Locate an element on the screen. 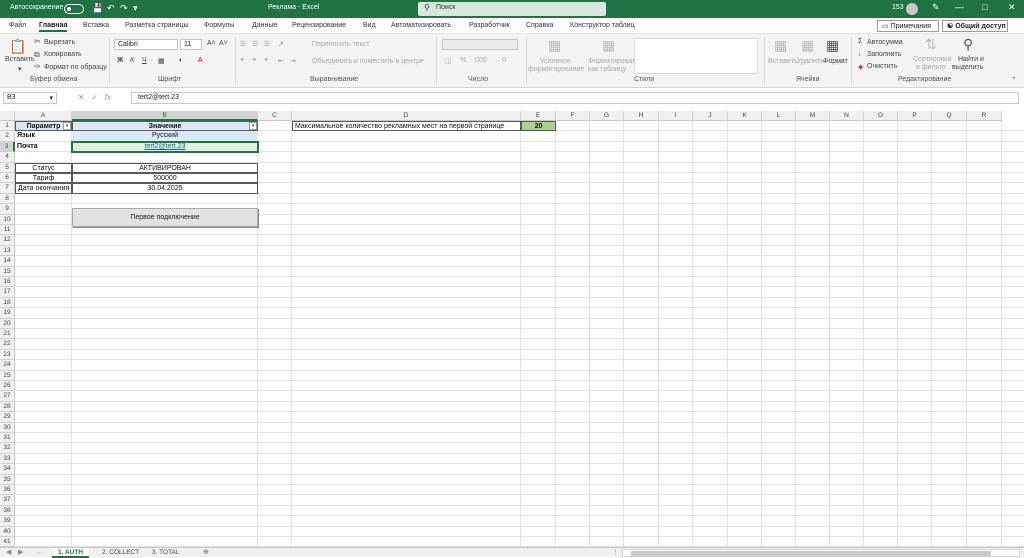 The height and width of the screenshot is (558, 1024). column-header-l: L is located at coordinates (779, 116).